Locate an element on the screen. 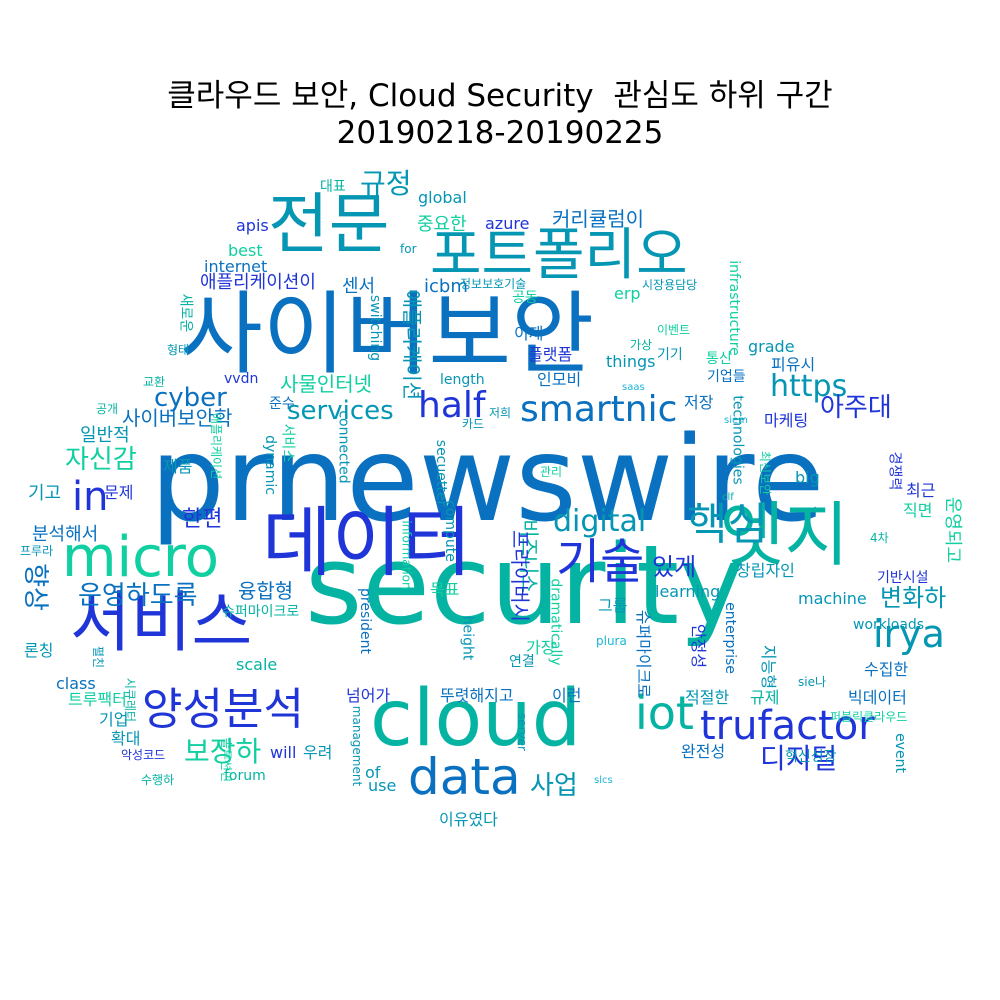  cloud-word: management is located at coordinates (357, 746).